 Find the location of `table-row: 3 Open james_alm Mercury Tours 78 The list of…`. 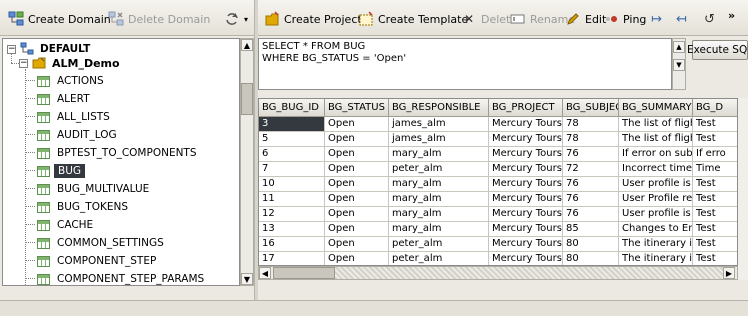

table-row: 3 Open james_alm Mercury Tours 78 The list of… is located at coordinates (498, 124).